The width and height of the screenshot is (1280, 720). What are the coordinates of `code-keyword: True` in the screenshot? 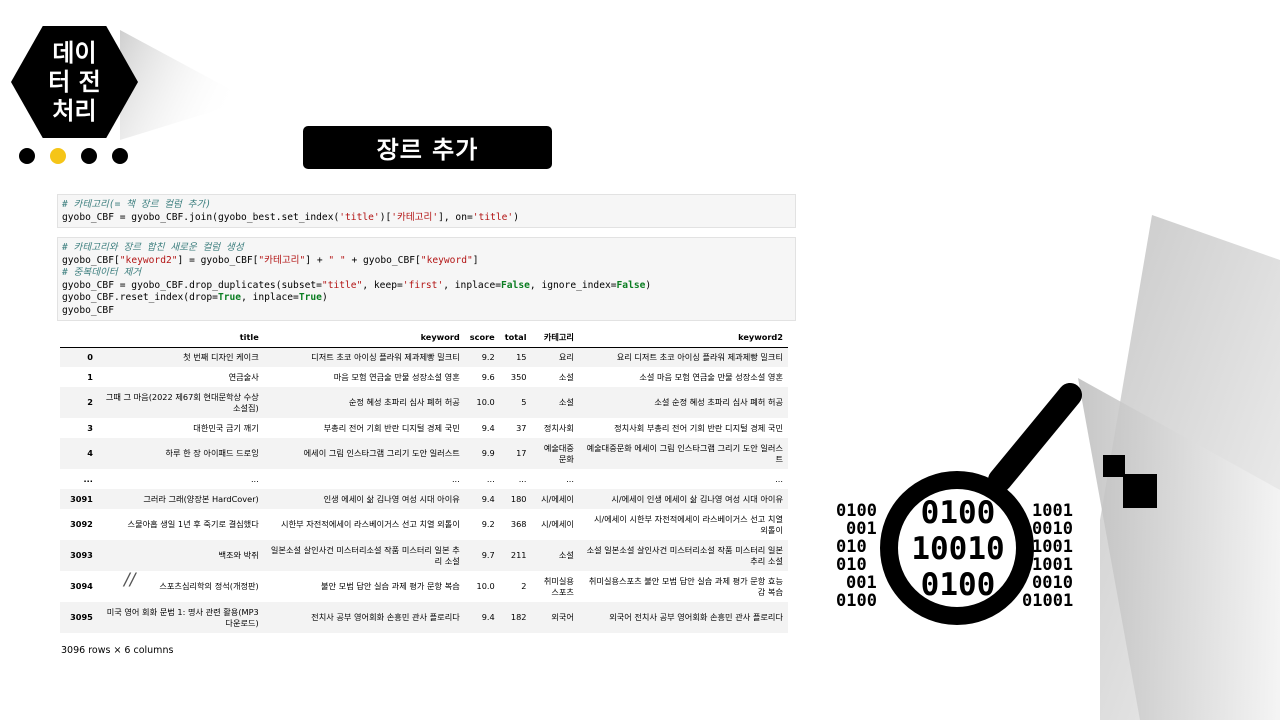 It's located at (229, 298).